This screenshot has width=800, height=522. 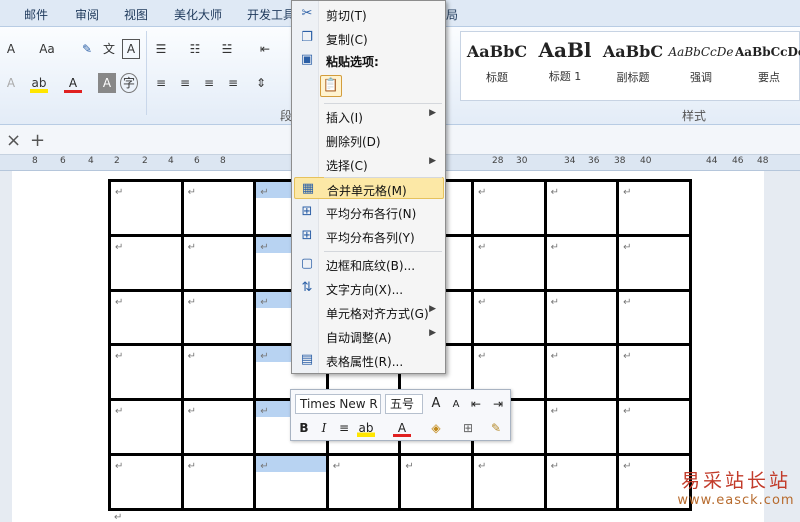 I want to click on tab-layout: 局, so click(x=452, y=14).